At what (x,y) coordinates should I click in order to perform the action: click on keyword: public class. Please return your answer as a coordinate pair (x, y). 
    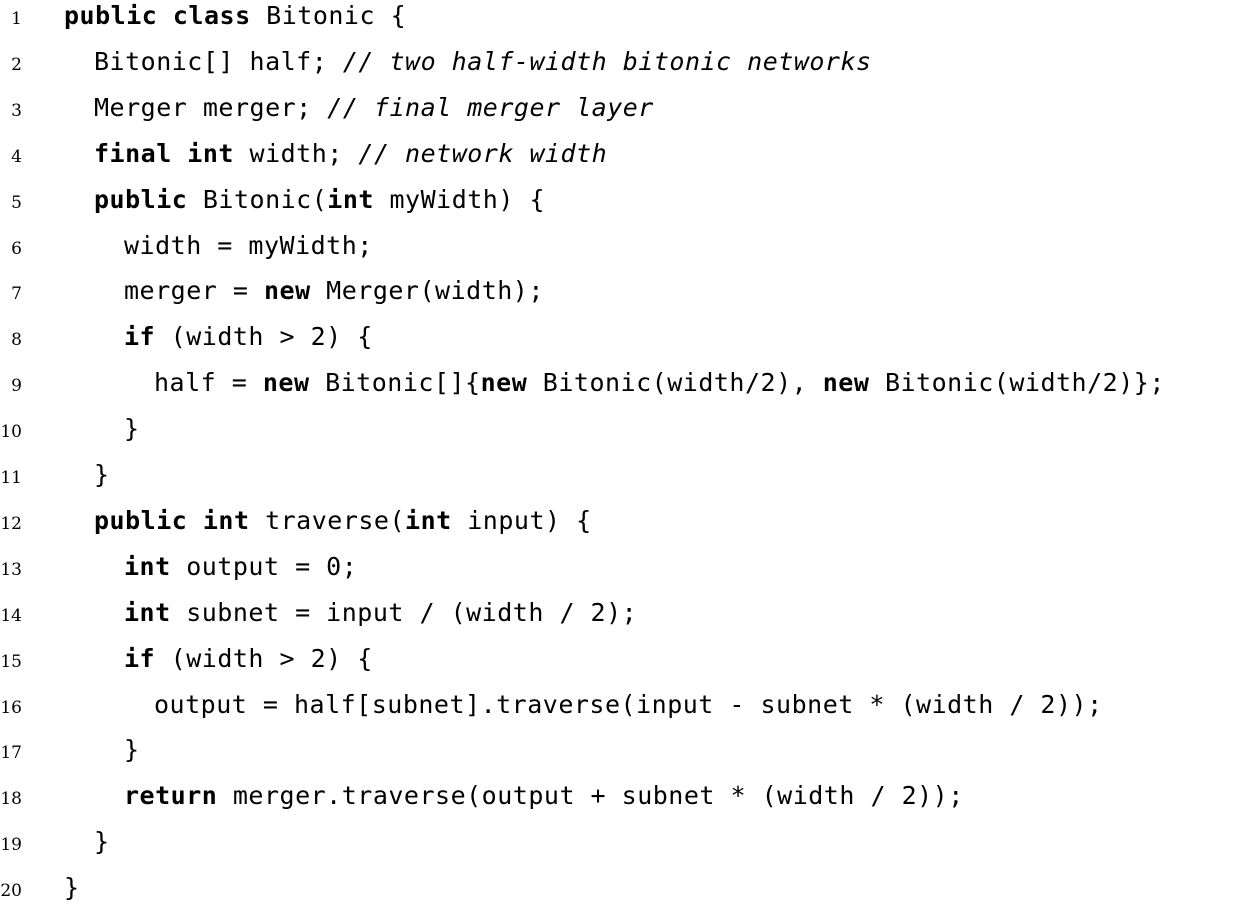
    Looking at the image, I should click on (157, 15).